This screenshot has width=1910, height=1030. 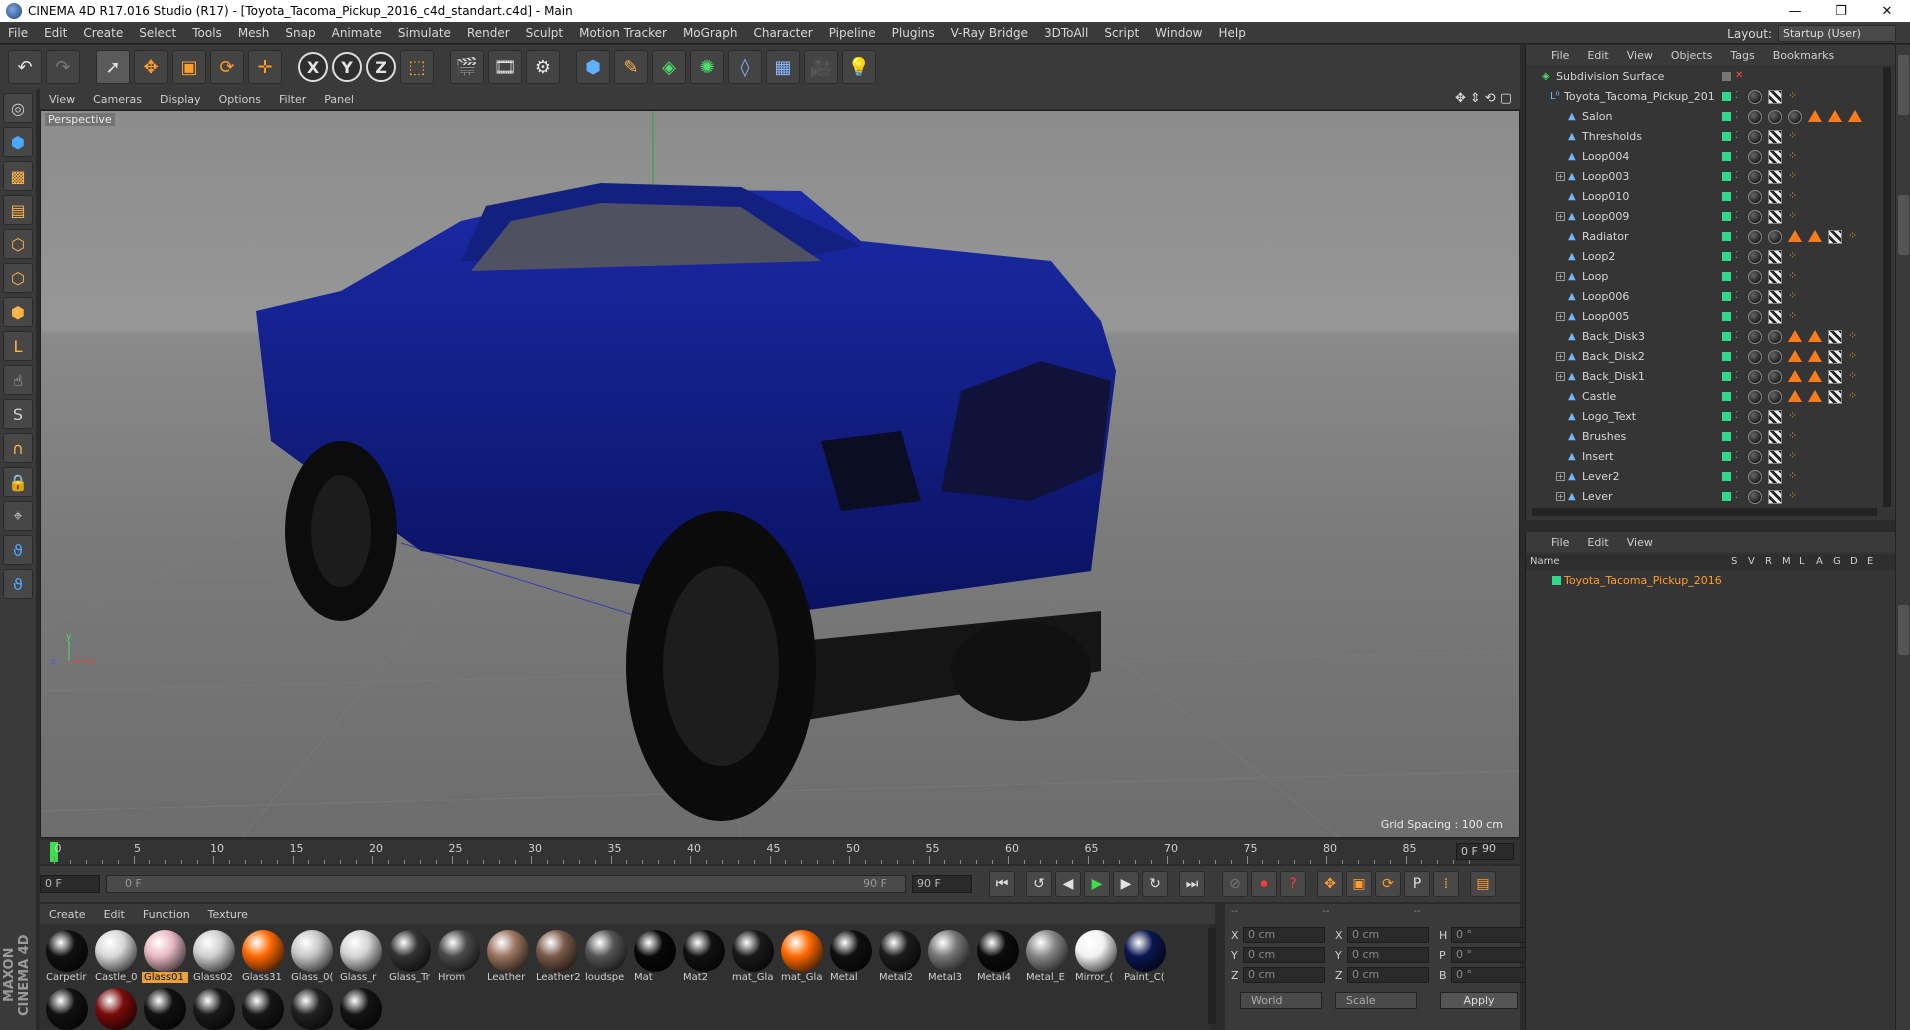 What do you see at coordinates (1460, 98) in the screenshot?
I see `pan-icon: ✥` at bounding box center [1460, 98].